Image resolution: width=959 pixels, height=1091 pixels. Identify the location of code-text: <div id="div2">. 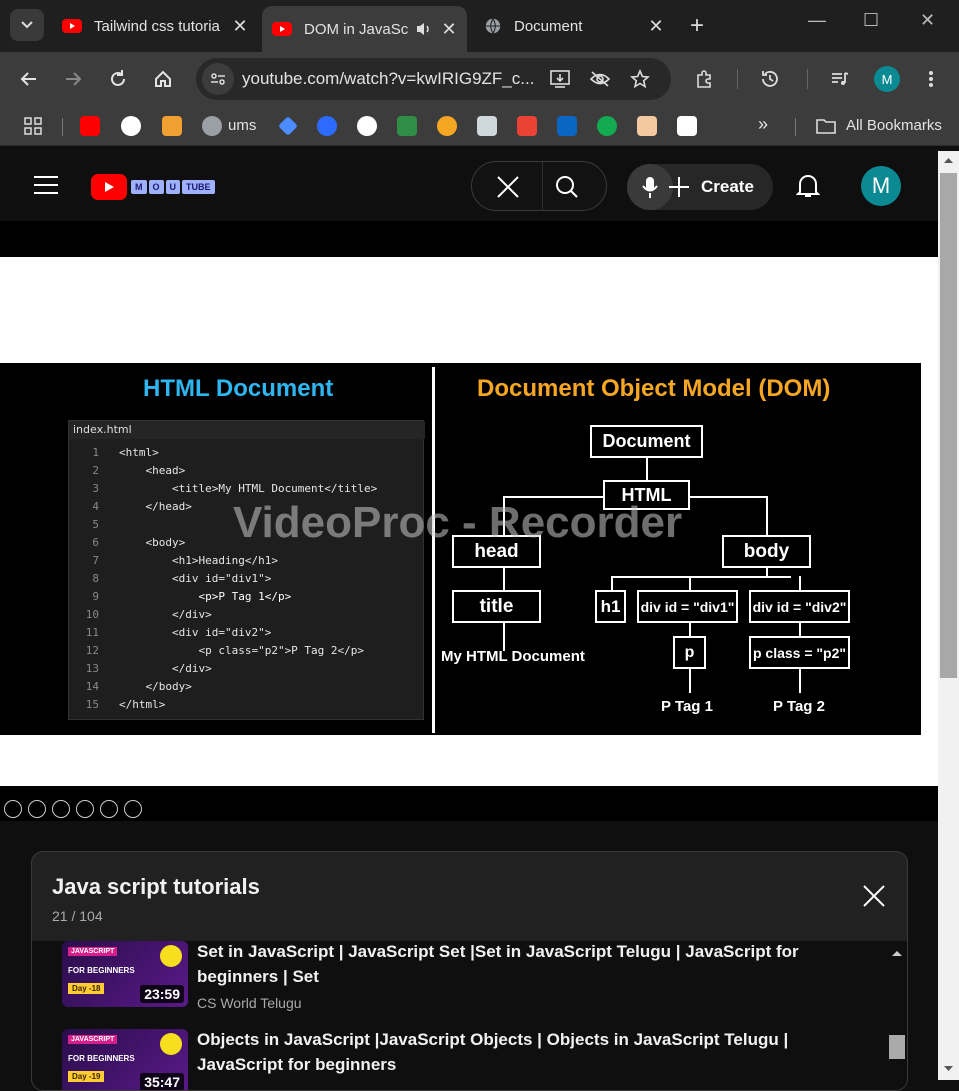
(195, 632).